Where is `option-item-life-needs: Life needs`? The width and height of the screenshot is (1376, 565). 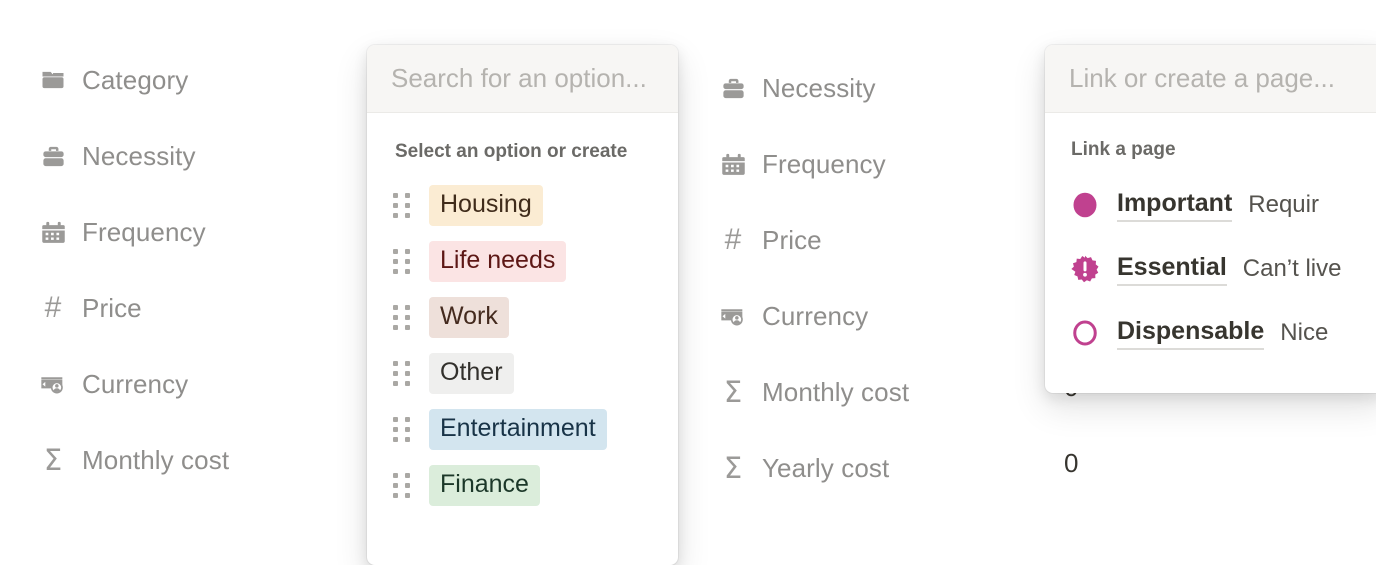 option-item-life-needs: Life needs is located at coordinates (522, 261).